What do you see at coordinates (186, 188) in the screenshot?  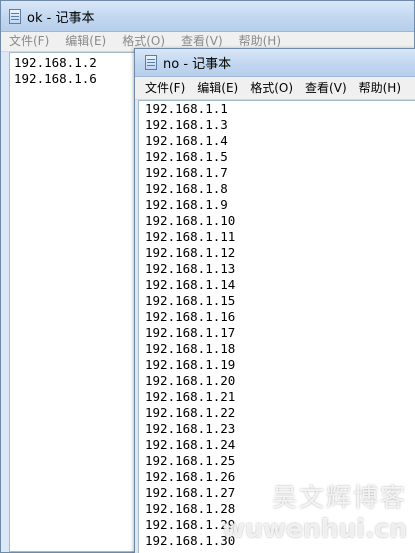 I see `text-line: 192.168.1.8` at bounding box center [186, 188].